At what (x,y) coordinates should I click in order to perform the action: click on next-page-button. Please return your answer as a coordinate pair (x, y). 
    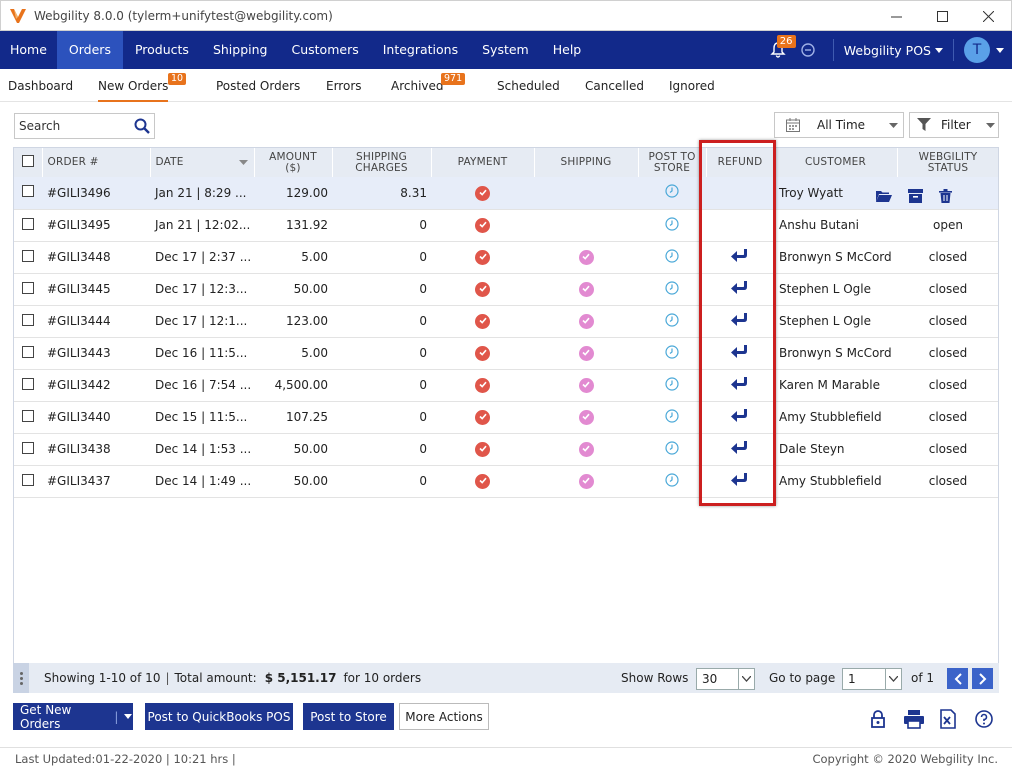
    Looking at the image, I should click on (982, 678).